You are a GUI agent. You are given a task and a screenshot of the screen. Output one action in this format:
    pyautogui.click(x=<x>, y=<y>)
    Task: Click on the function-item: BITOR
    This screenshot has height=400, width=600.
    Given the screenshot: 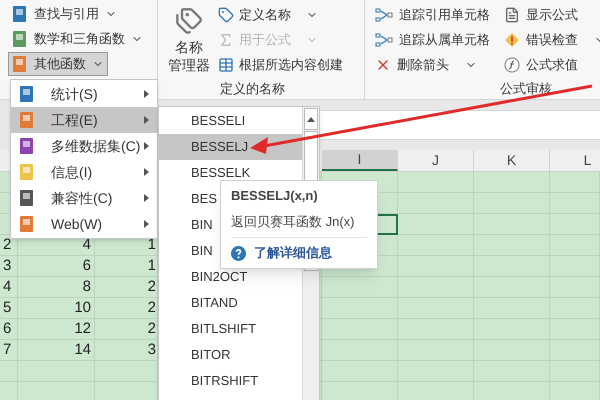 What is the action you would take?
    pyautogui.click(x=210, y=355)
    